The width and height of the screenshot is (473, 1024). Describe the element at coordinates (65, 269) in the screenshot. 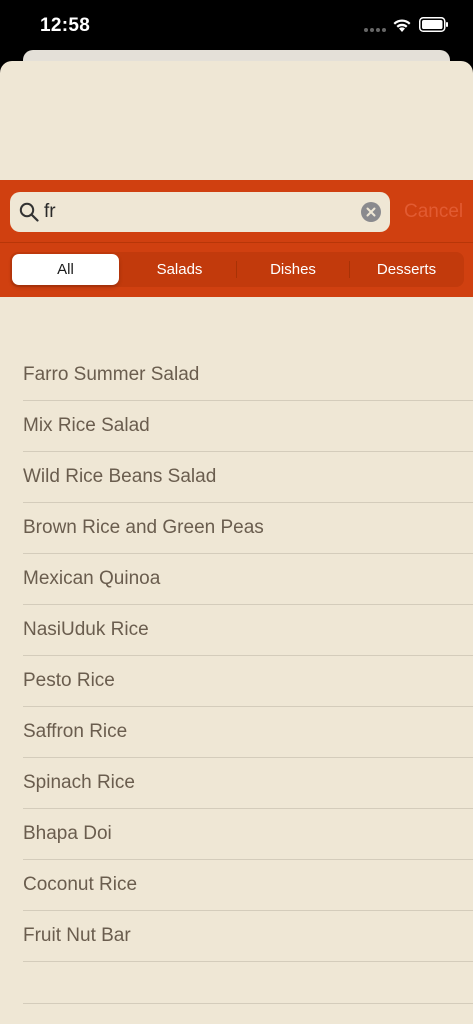

I see `segment-all: All` at that location.